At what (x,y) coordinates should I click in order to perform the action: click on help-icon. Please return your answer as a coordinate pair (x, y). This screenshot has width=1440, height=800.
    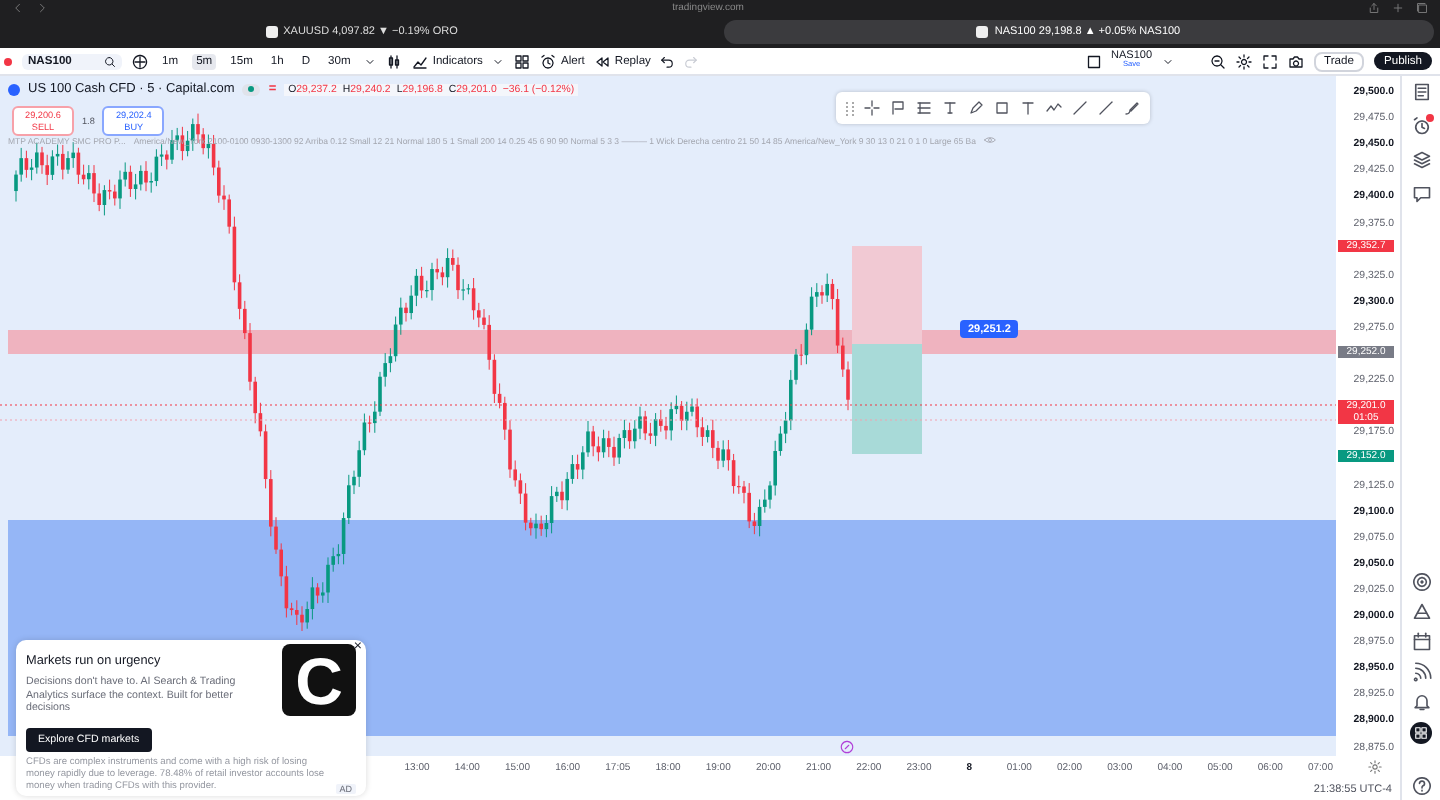
    Looking at the image, I should click on (1421, 786).